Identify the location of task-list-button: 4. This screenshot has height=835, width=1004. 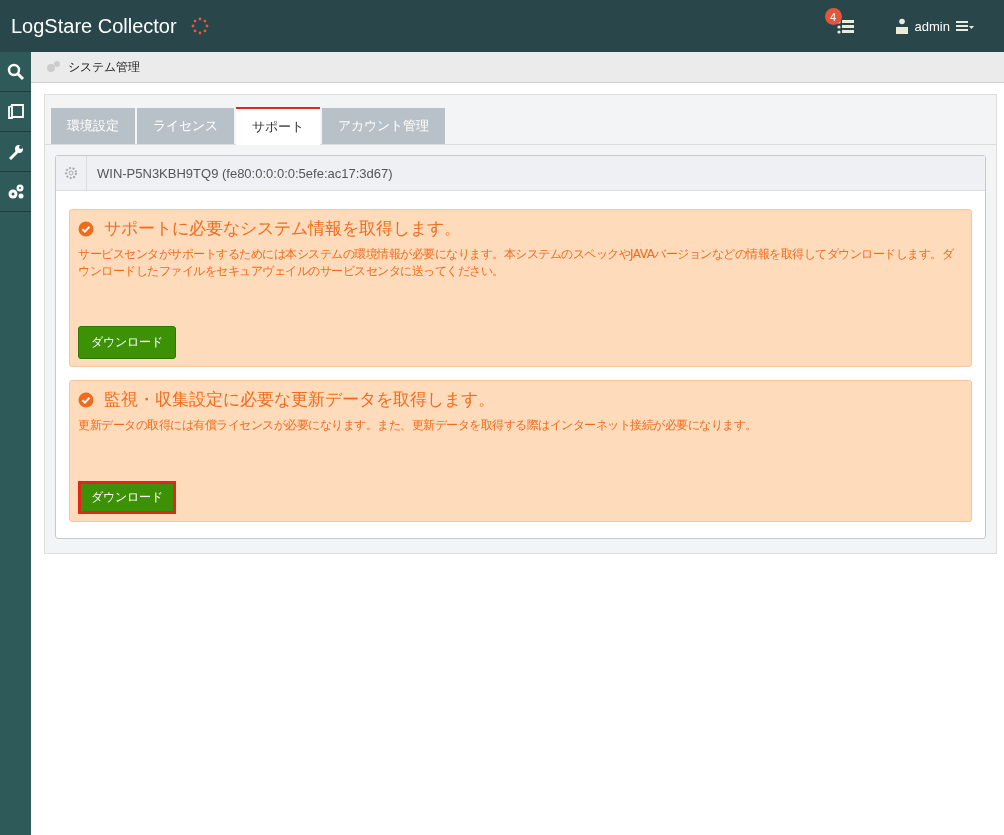
(839, 21).